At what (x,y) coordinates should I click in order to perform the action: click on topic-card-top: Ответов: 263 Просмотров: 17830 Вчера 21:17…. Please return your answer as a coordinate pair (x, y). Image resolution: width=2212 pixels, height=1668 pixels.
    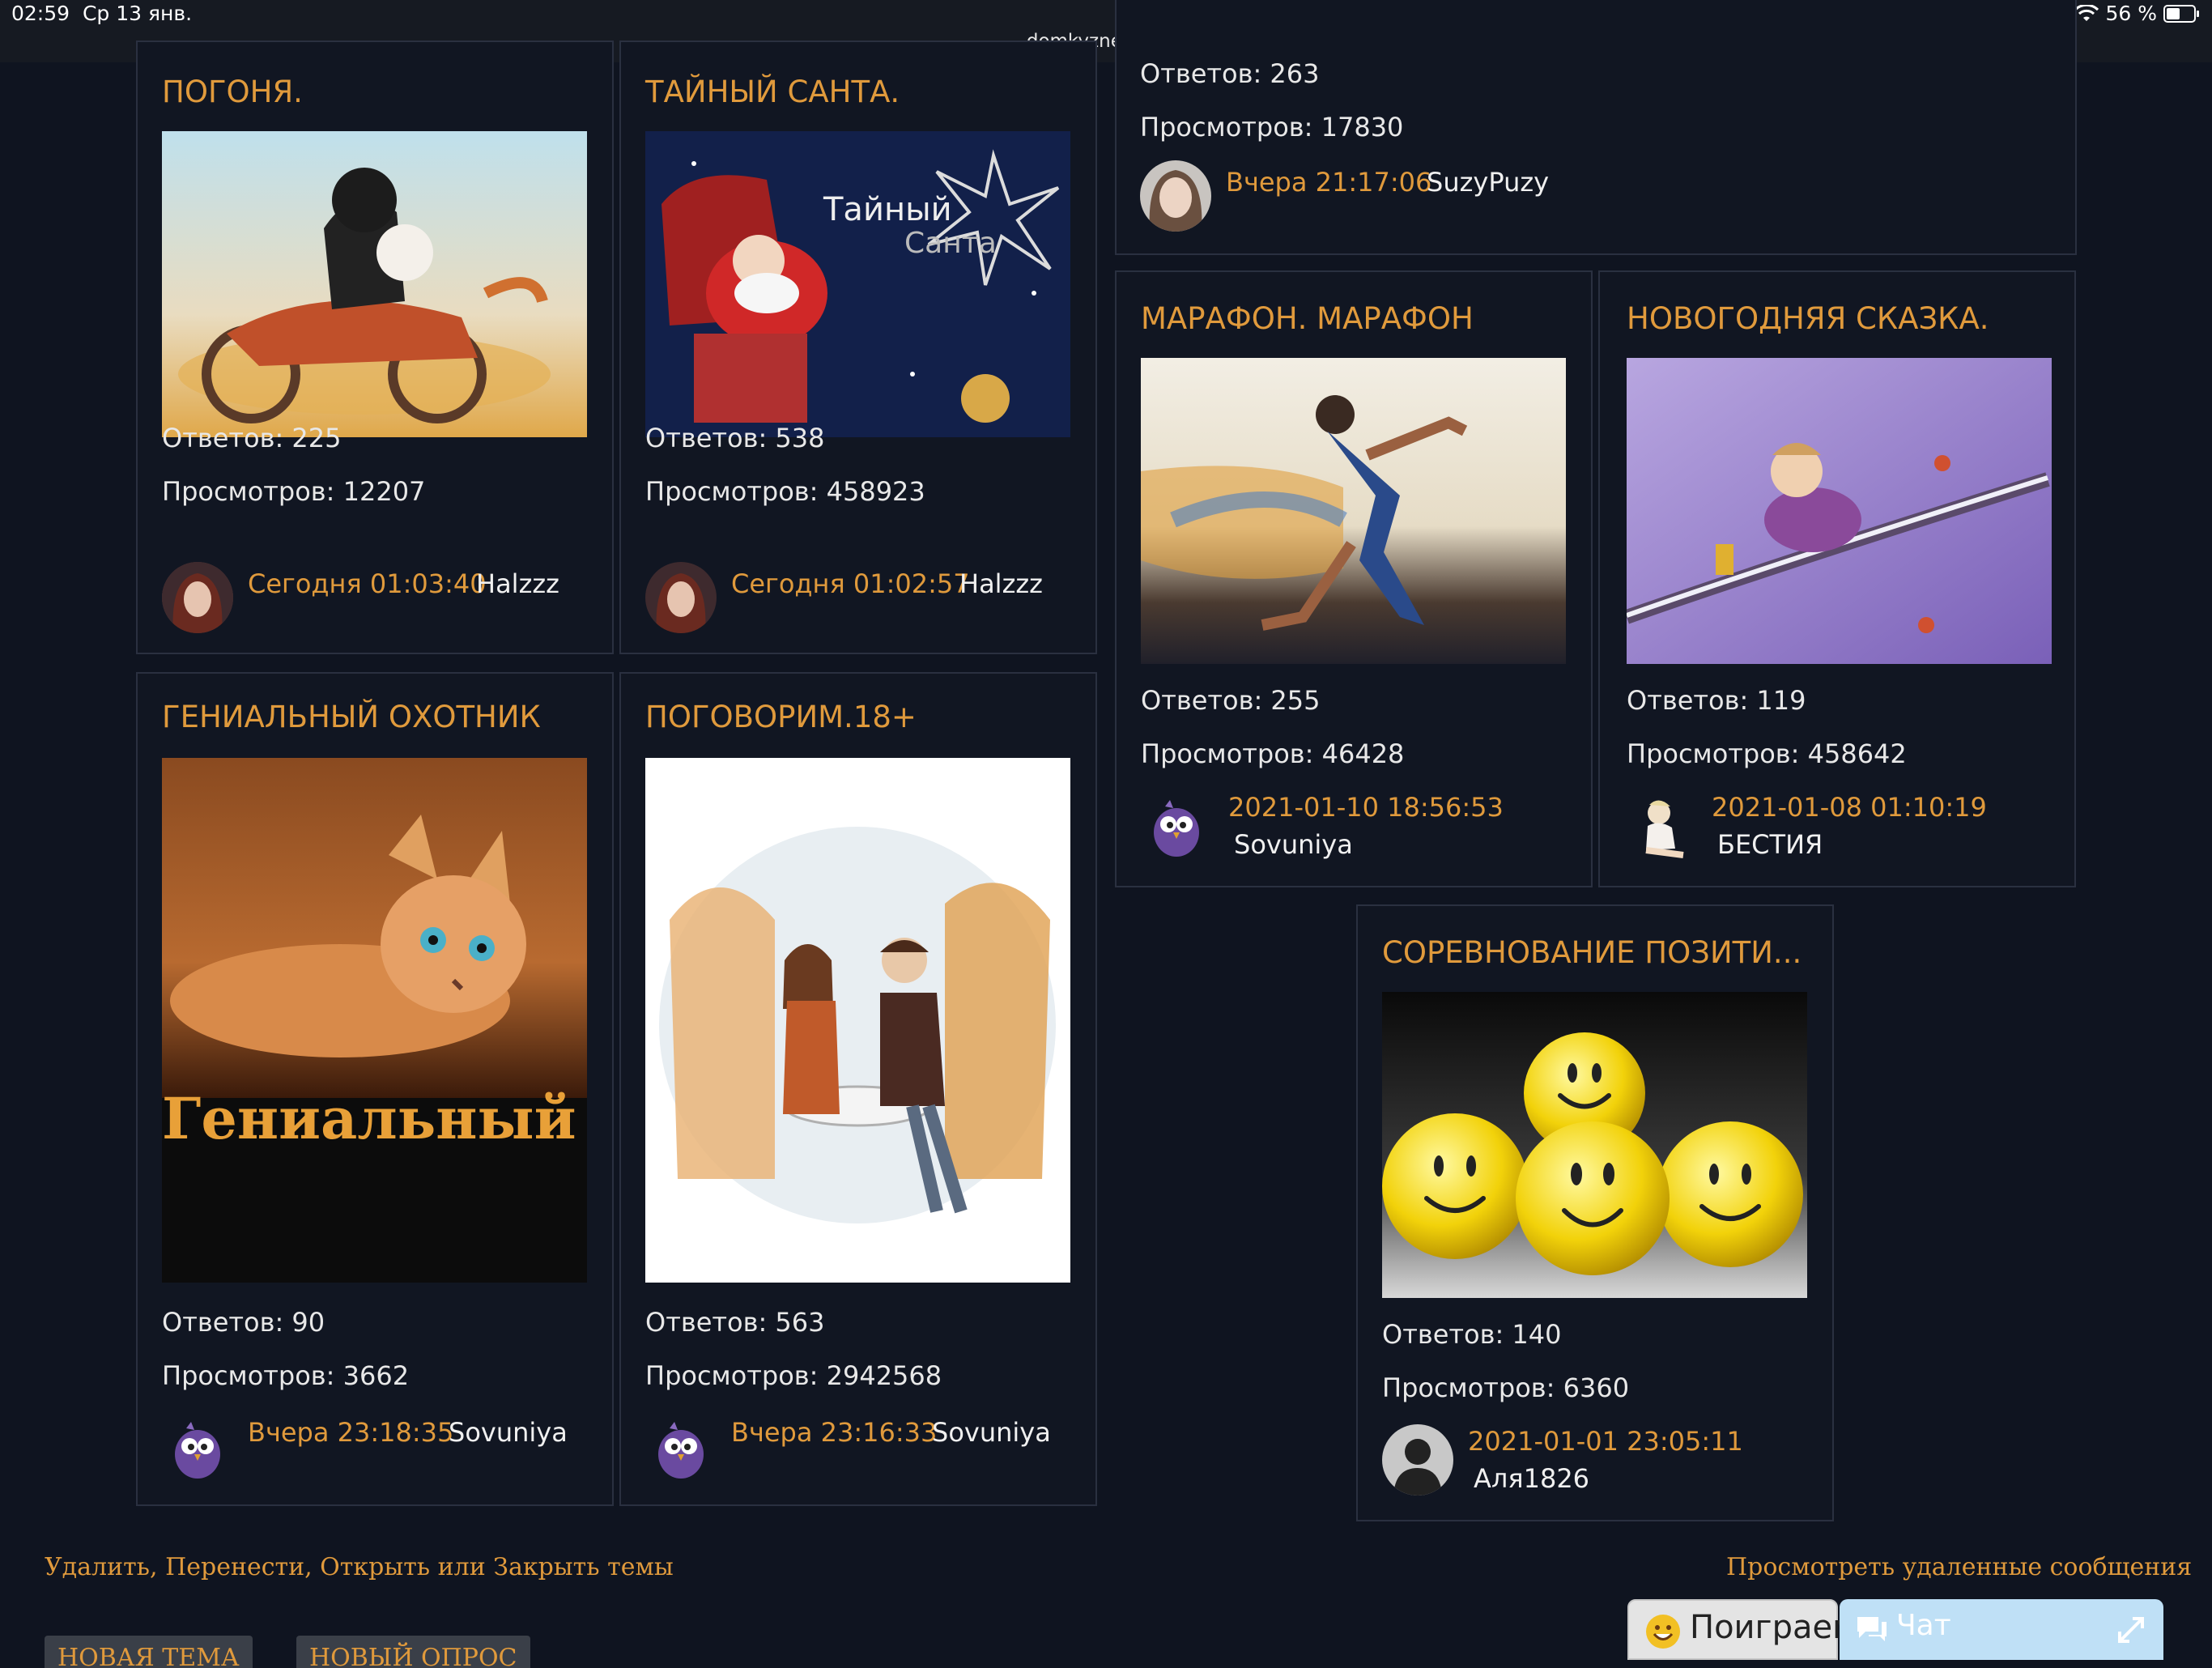
    Looking at the image, I should click on (1596, 128).